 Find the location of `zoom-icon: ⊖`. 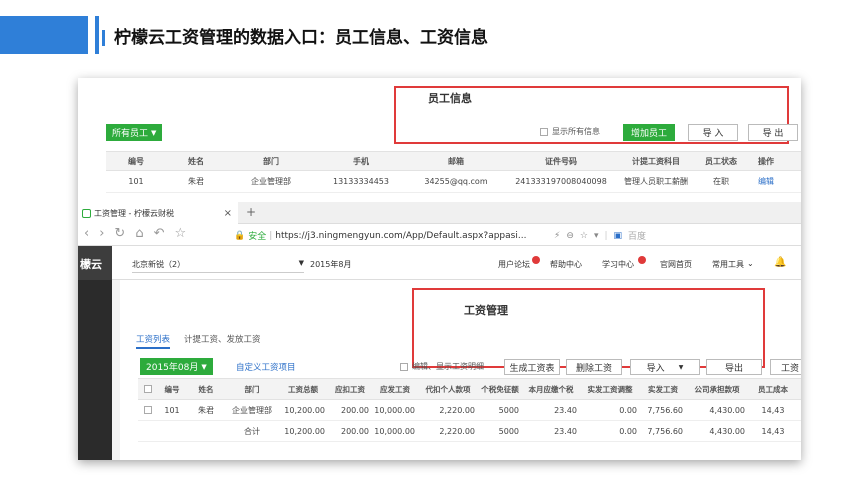

zoom-icon: ⊖ is located at coordinates (570, 236).